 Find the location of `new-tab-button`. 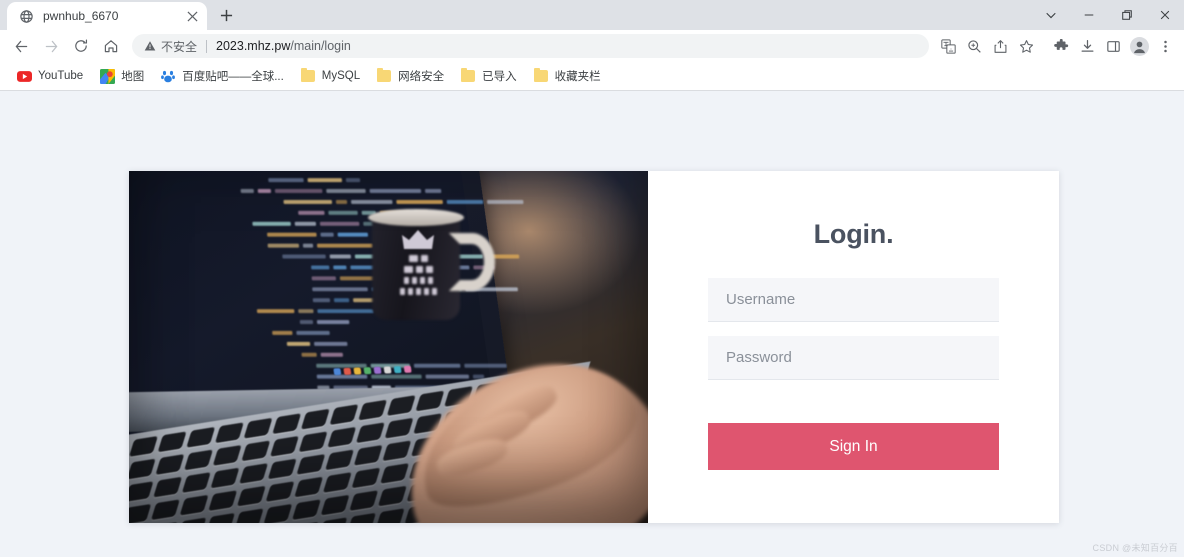

new-tab-button is located at coordinates (226, 15).